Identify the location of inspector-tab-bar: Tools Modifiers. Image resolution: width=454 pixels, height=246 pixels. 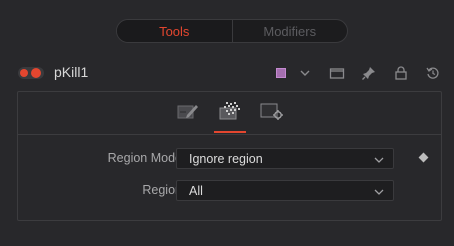
(232, 31).